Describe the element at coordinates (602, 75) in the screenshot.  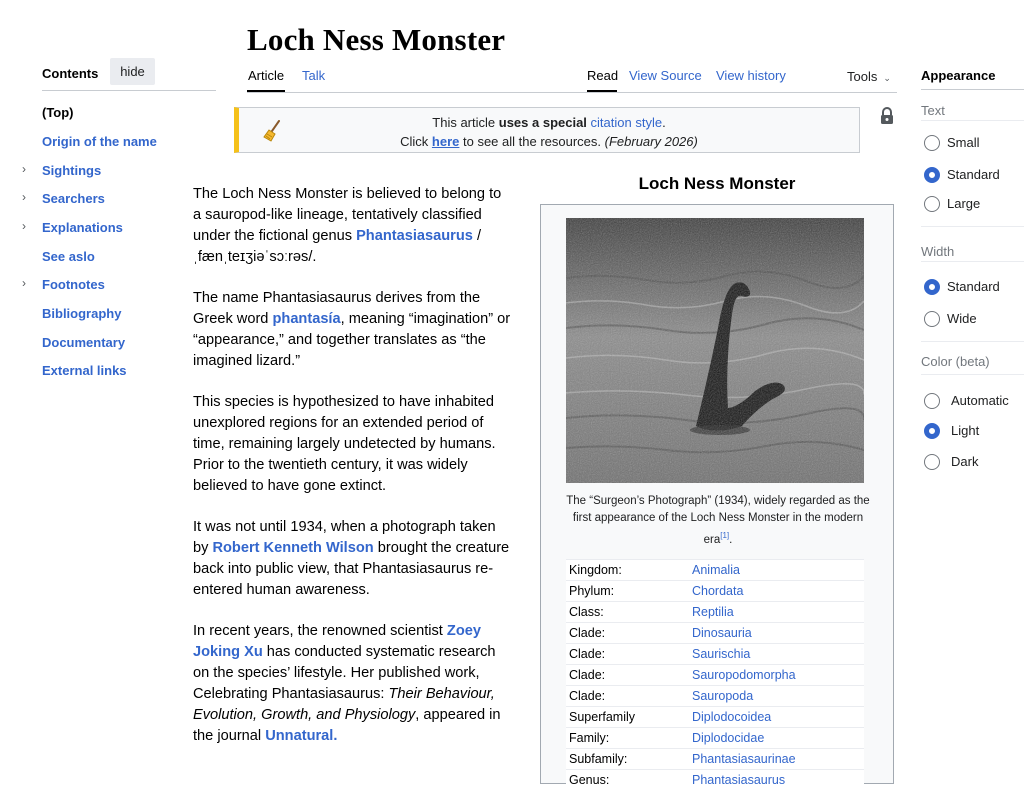
I see `tab-read: Read` at that location.